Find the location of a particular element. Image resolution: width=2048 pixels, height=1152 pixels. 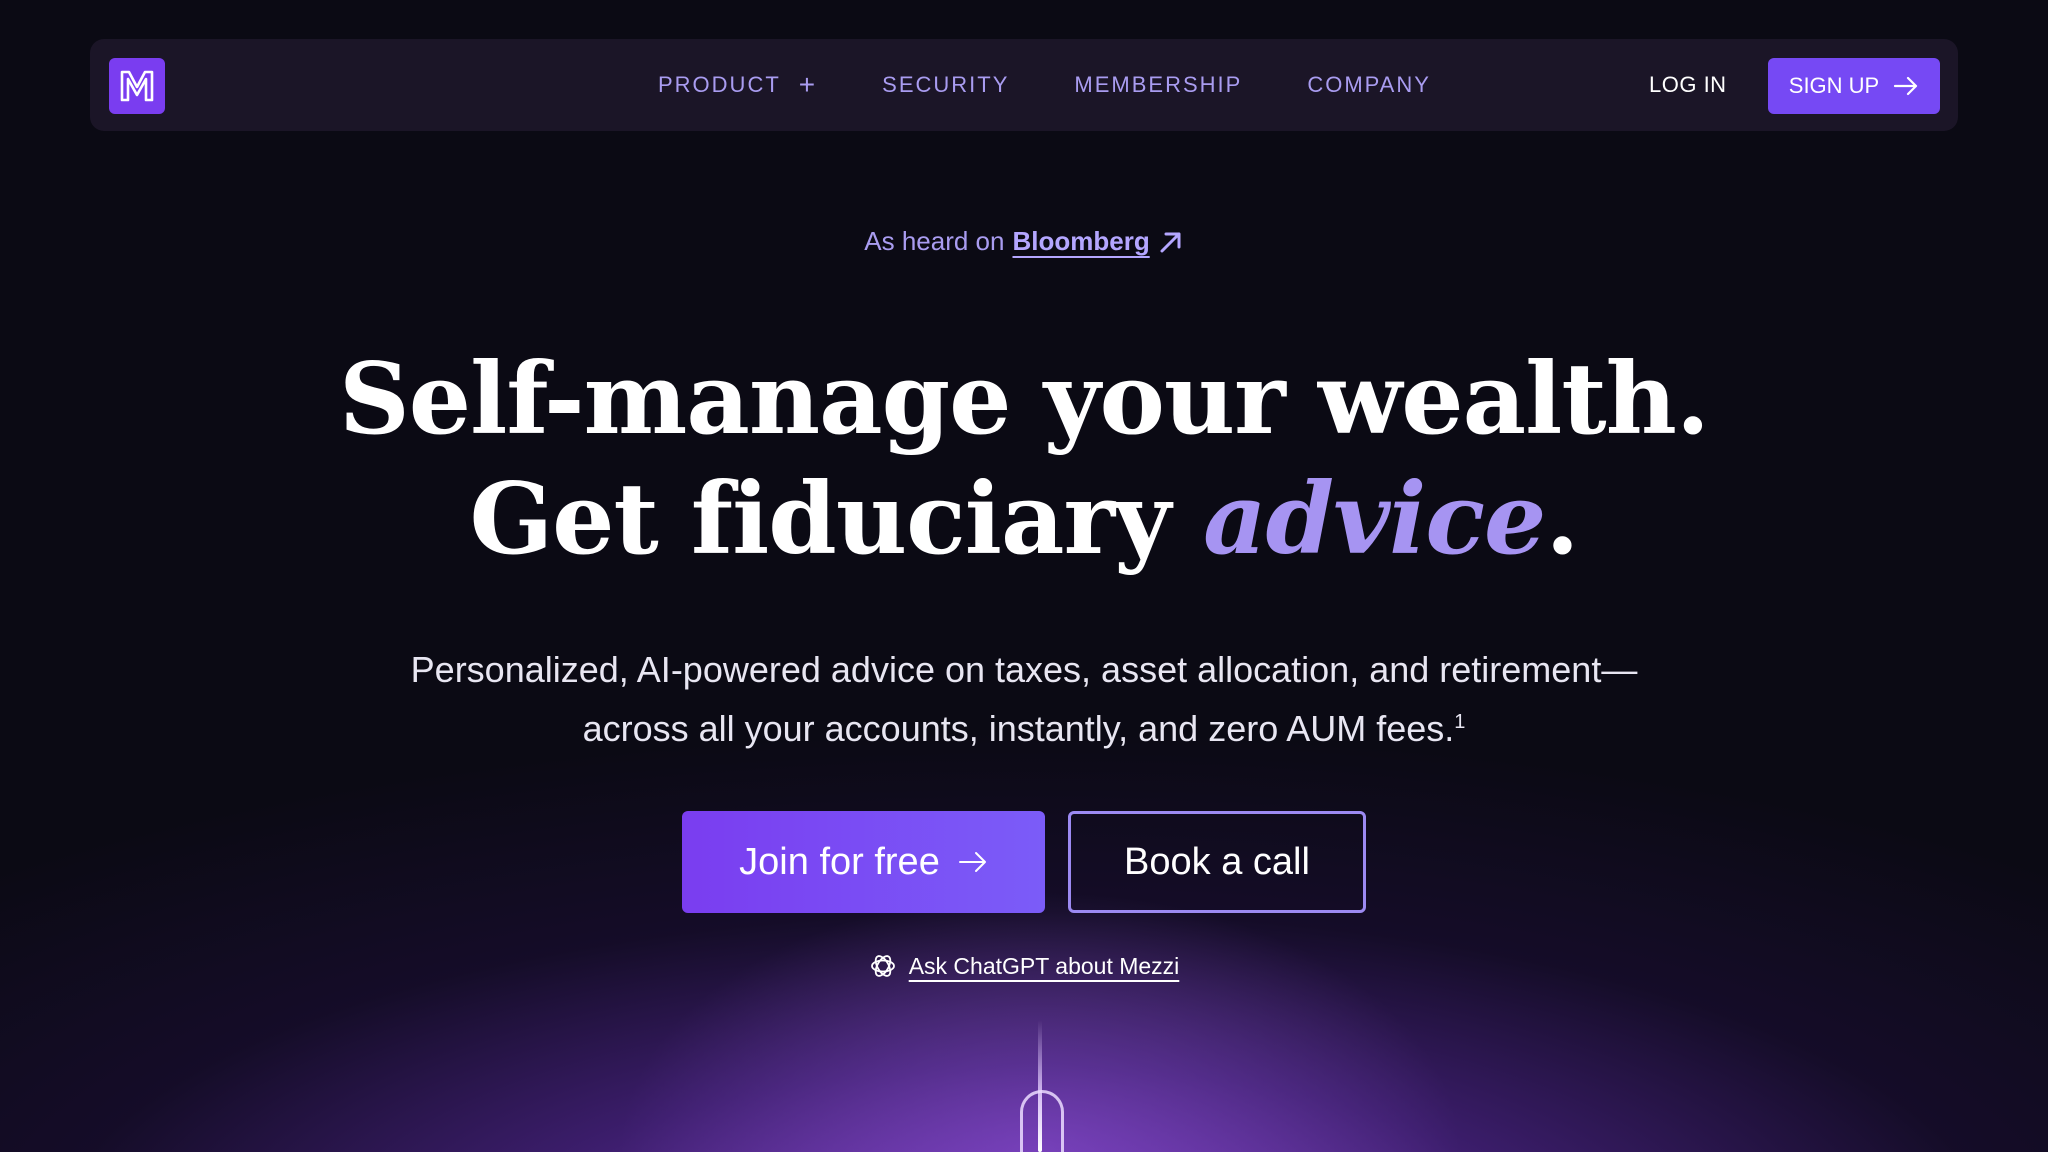

nav-security-label: SECURITY is located at coordinates (946, 84).